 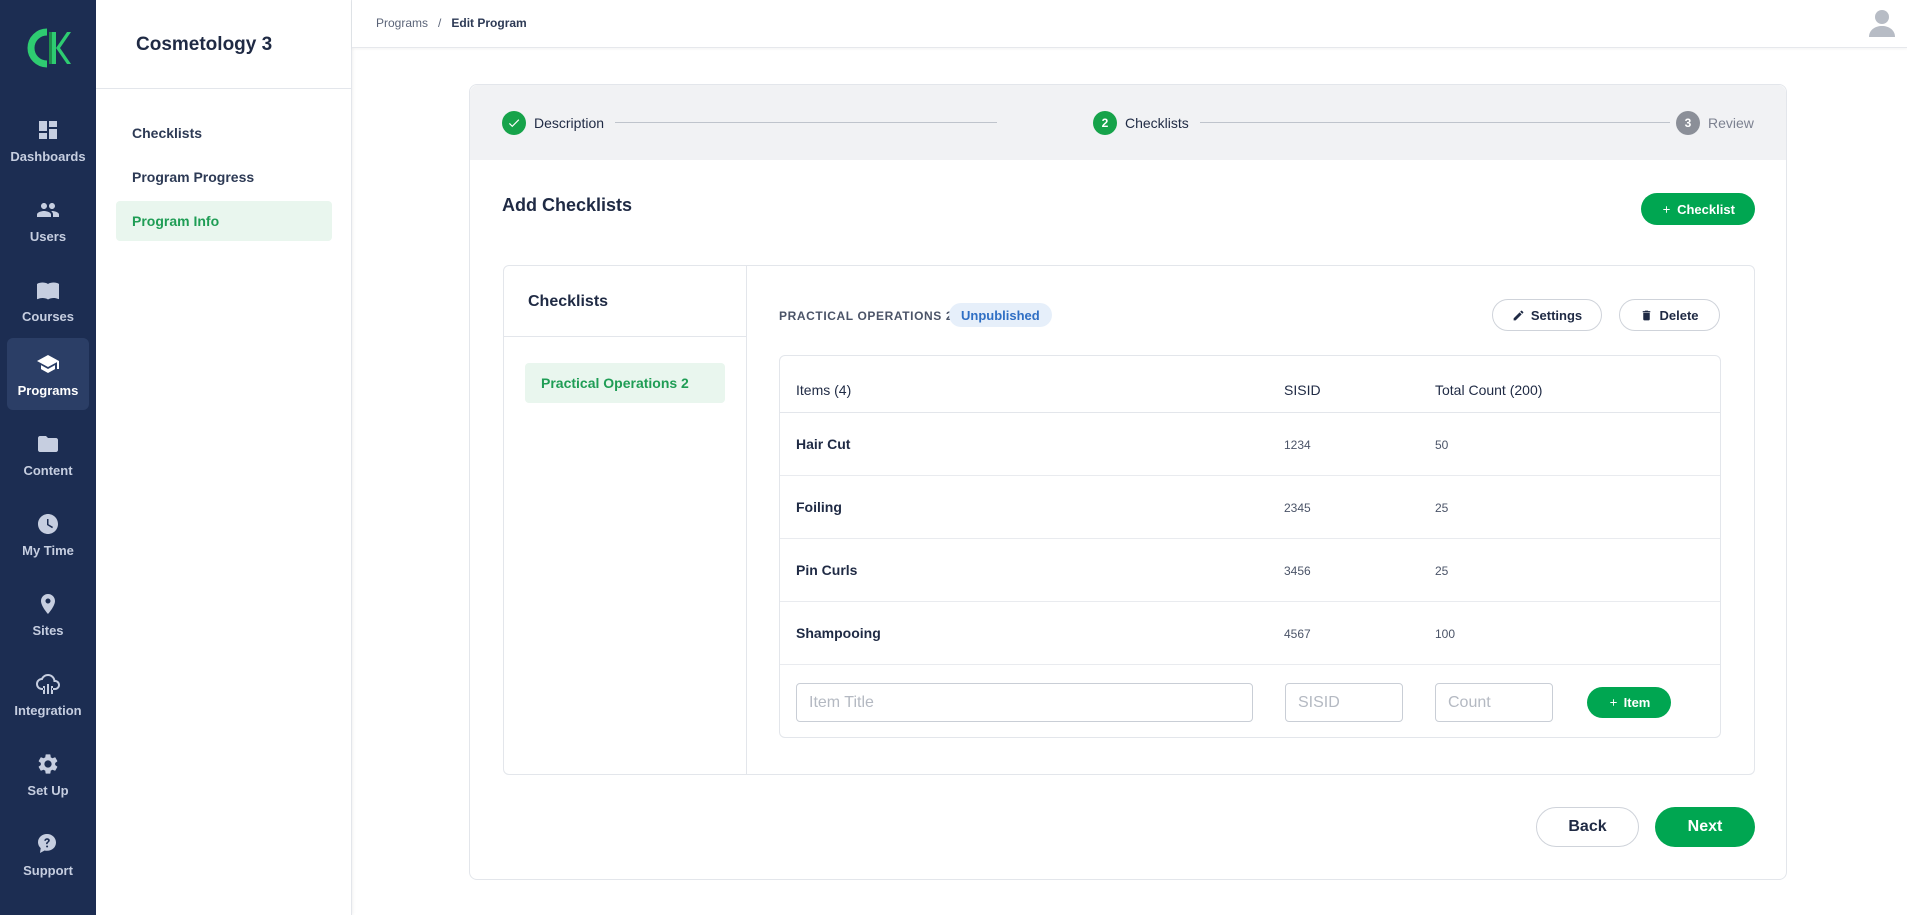 I want to click on table-row: Shampooing 4567 100, so click(x=1250, y=633).